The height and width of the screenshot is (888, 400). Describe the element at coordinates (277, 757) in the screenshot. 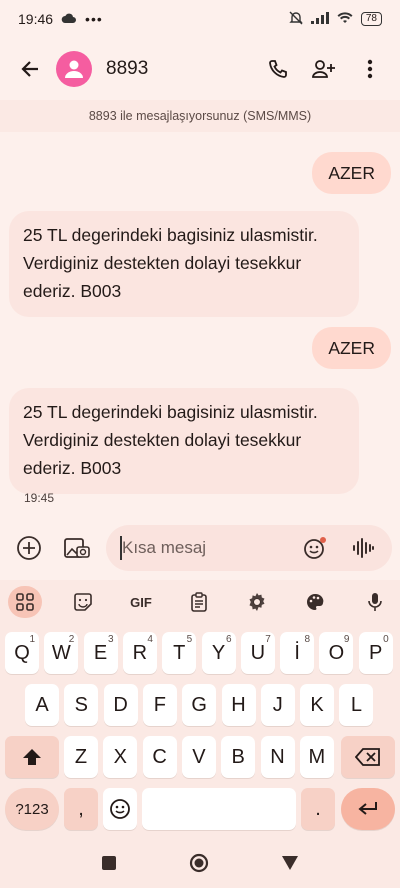

I see `key-n: N` at that location.